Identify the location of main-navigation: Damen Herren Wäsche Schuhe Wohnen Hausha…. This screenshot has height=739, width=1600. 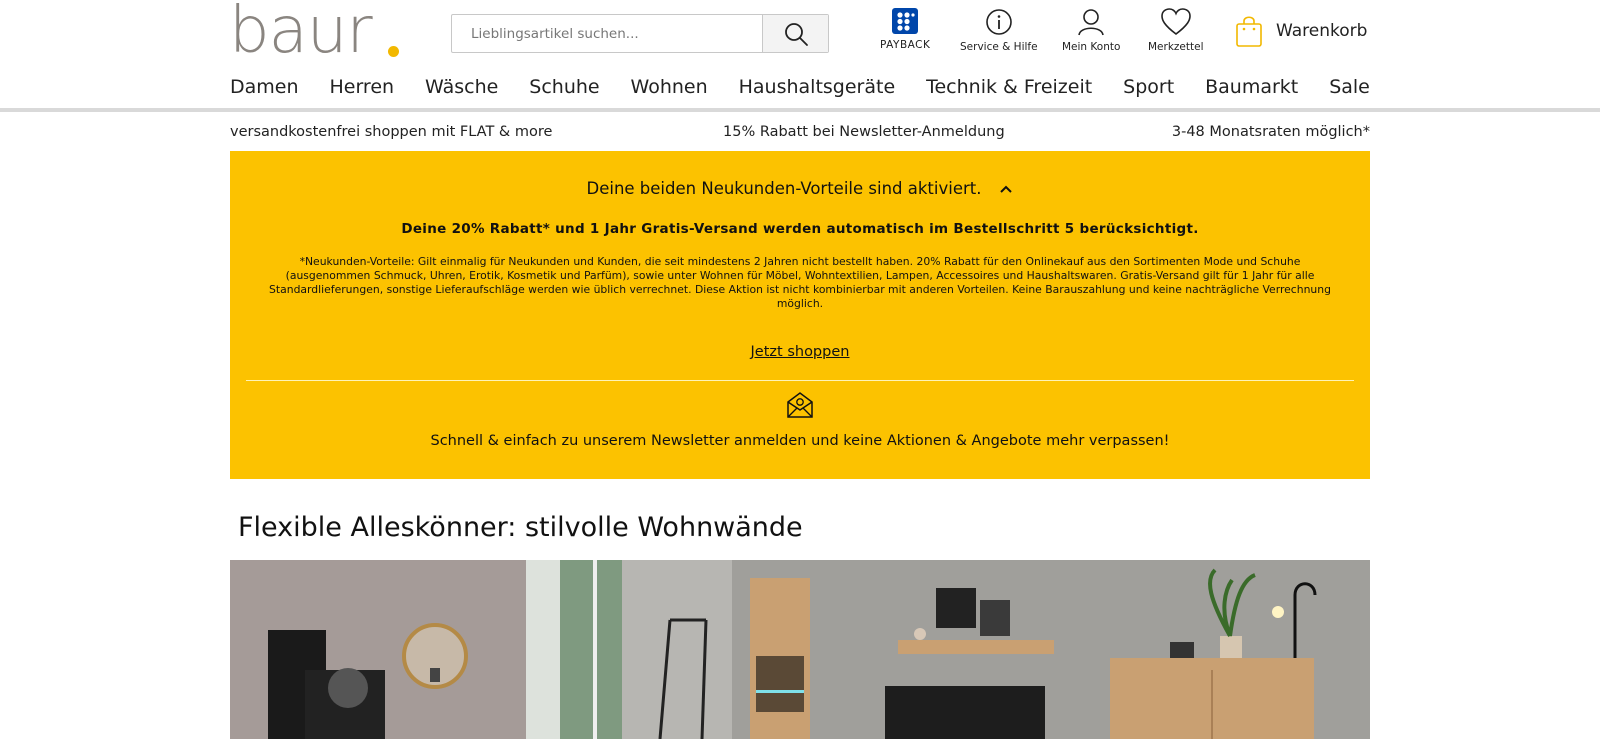
(800, 87).